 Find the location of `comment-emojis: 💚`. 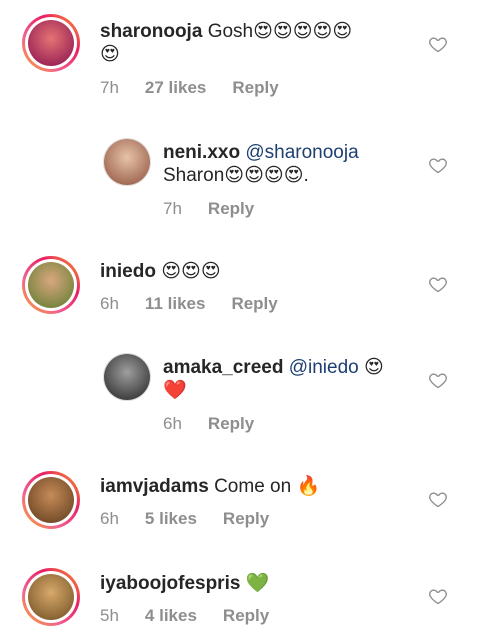

comment-emojis: 💚 is located at coordinates (257, 583).